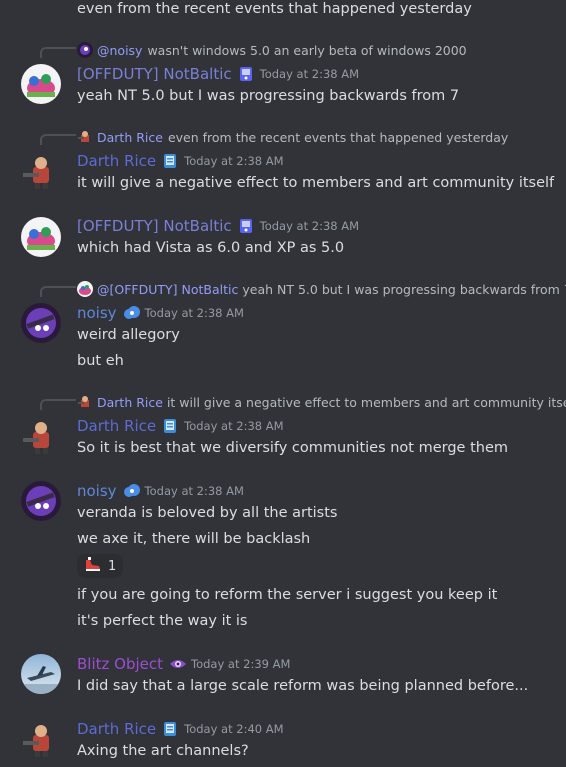 This screenshot has height=767, width=566. I want to click on message-text: we axe it, there will be backlash, so click(194, 539).